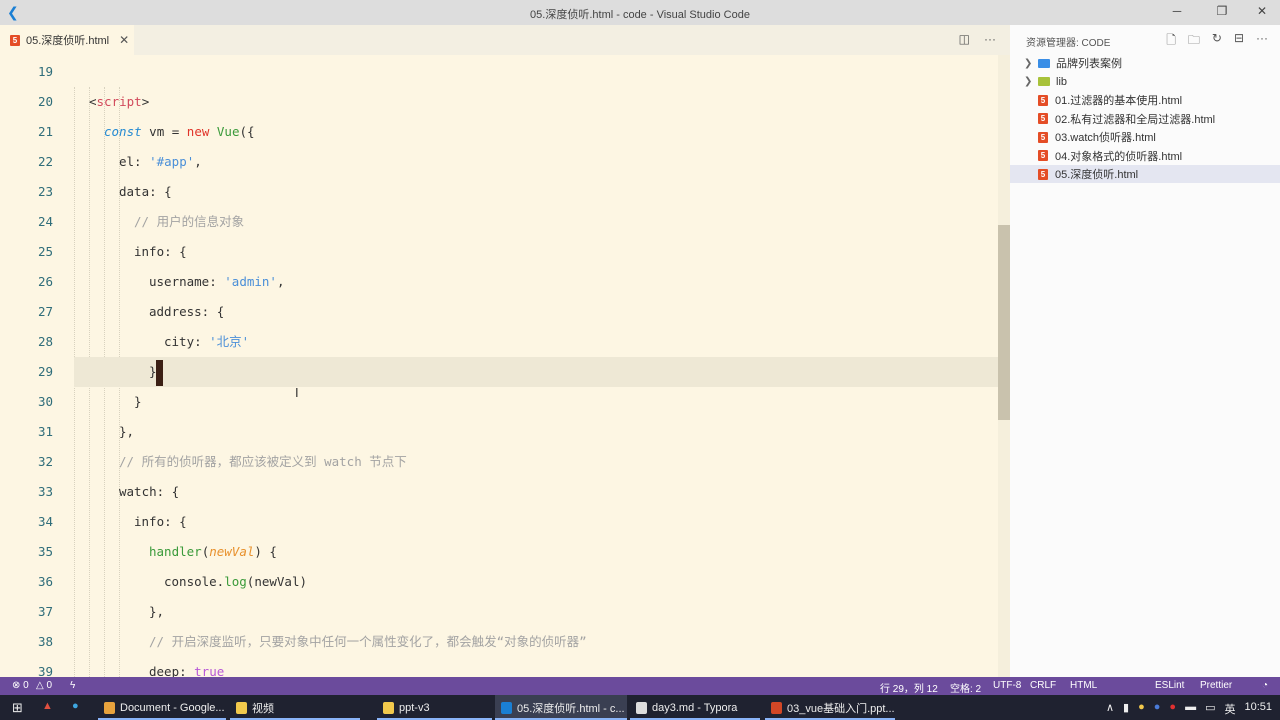 This screenshot has width=1280, height=720. What do you see at coordinates (145, 192) in the screenshot?
I see `code-line: data: {` at bounding box center [145, 192].